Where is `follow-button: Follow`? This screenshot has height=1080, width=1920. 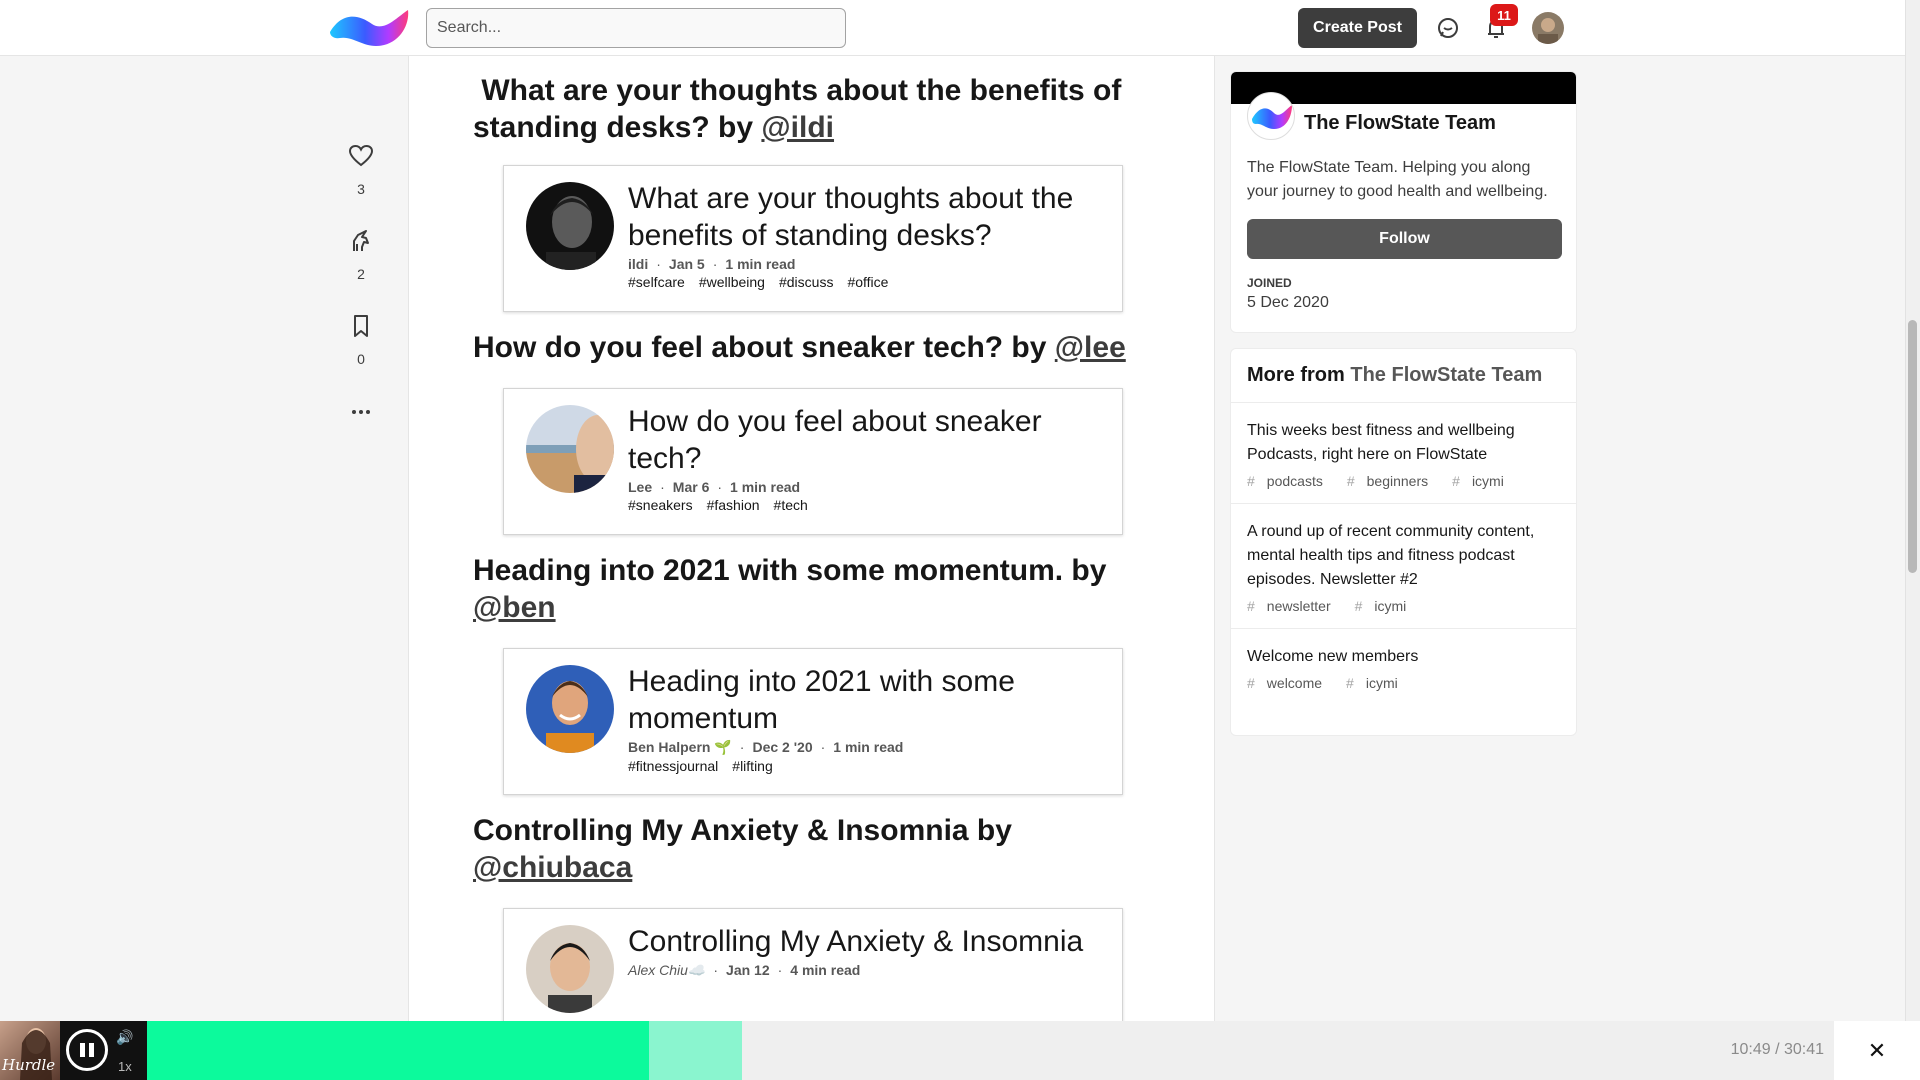 follow-button: Follow is located at coordinates (1404, 239).